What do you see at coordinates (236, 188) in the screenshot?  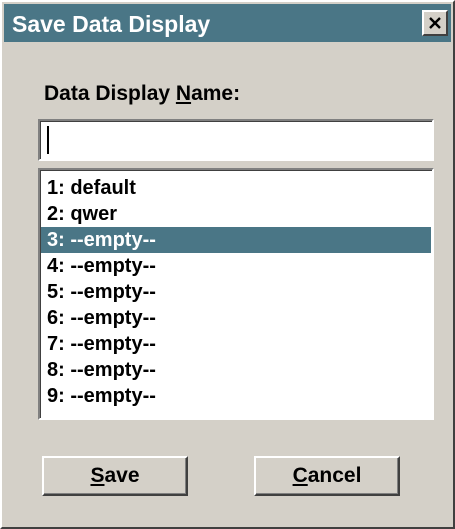 I see `list-item: 1: default` at bounding box center [236, 188].